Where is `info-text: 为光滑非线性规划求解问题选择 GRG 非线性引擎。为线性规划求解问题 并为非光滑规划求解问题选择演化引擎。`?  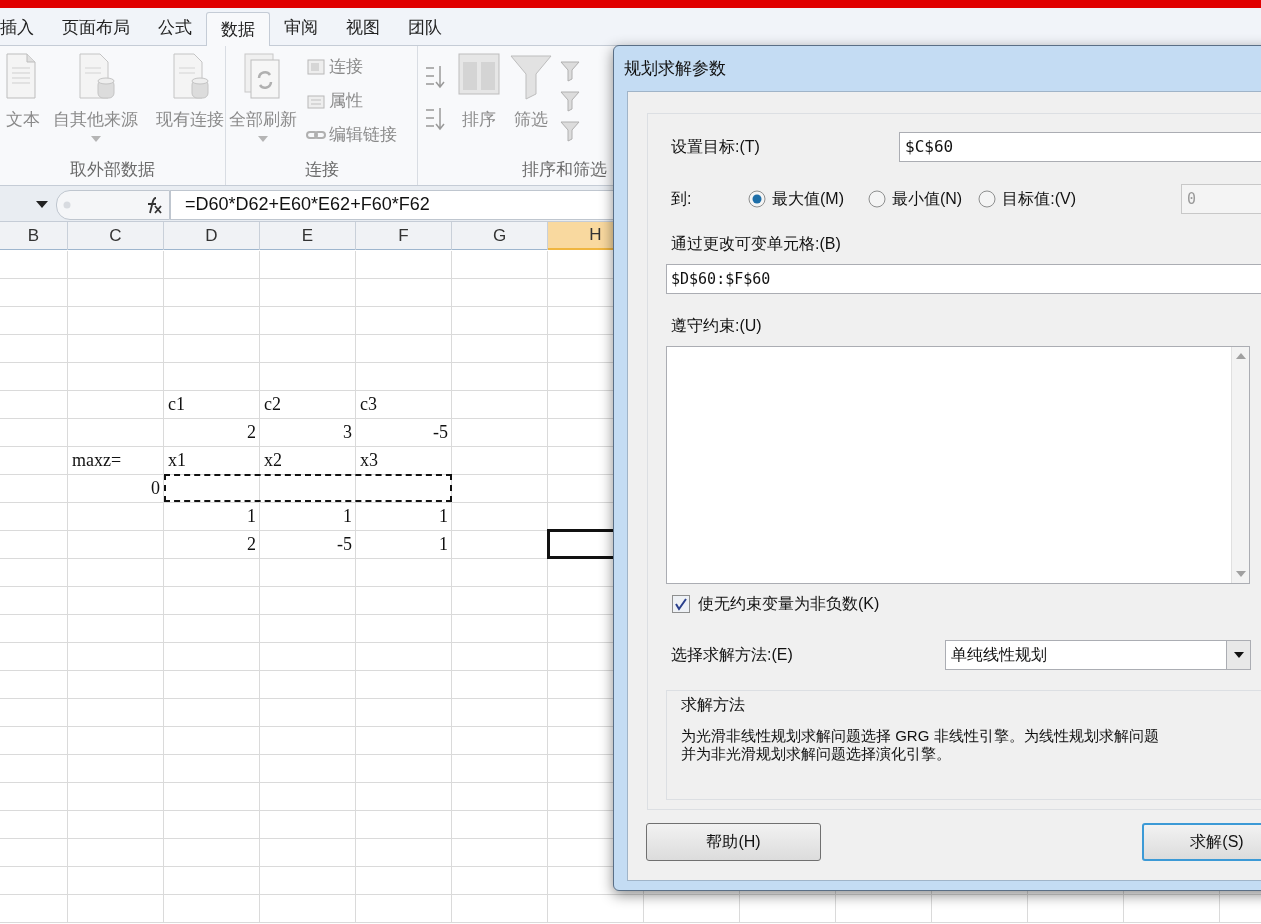 info-text: 为光滑非线性规划求解问题选择 GRG 非线性引擎。为线性规划求解问题 并为非光滑规划求解问题选择演化引擎。 is located at coordinates (920, 745).